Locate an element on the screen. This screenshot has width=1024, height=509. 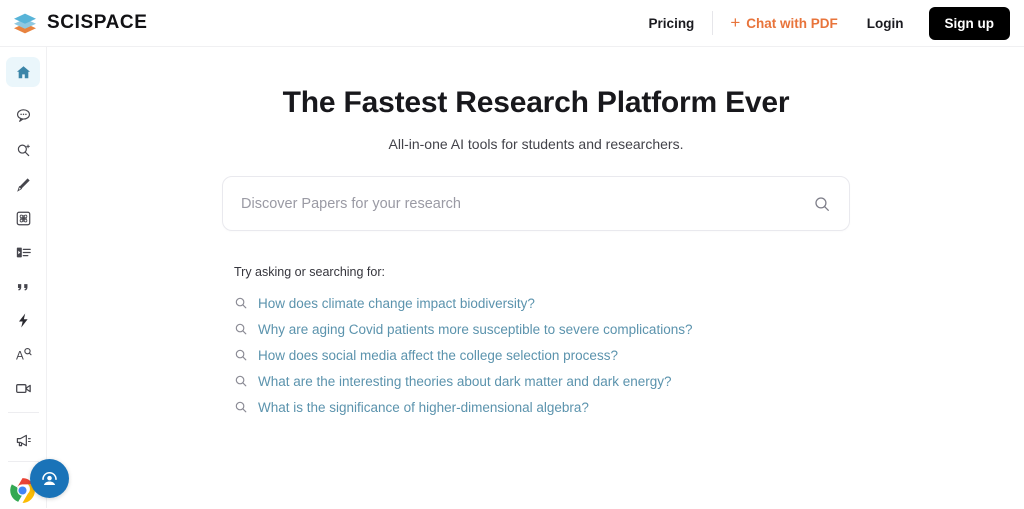
sidebar-item-announcements is located at coordinates (23, 440).